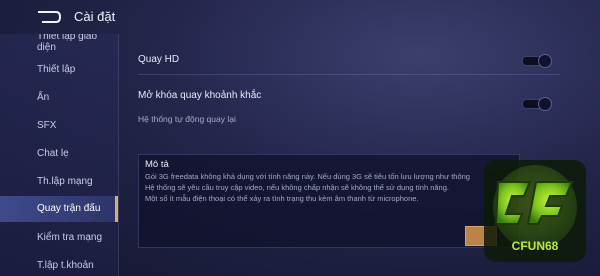 The height and width of the screenshot is (276, 600). What do you see at coordinates (349, 74) in the screenshot?
I see `divider` at bounding box center [349, 74].